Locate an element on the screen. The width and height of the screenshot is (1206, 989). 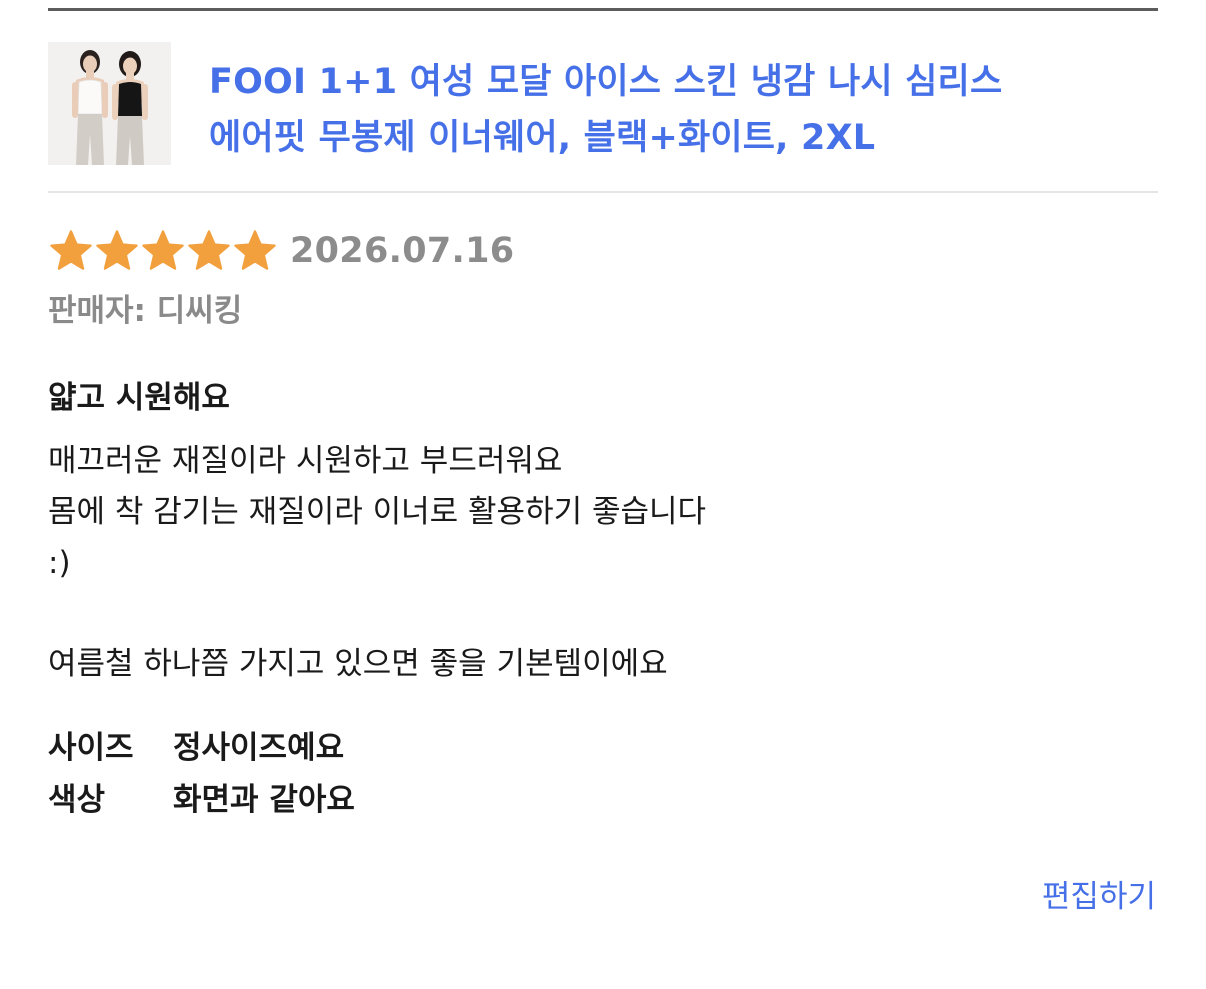
attribute-row-color: 색상 화면과 같아요 is located at coordinates (201, 800).